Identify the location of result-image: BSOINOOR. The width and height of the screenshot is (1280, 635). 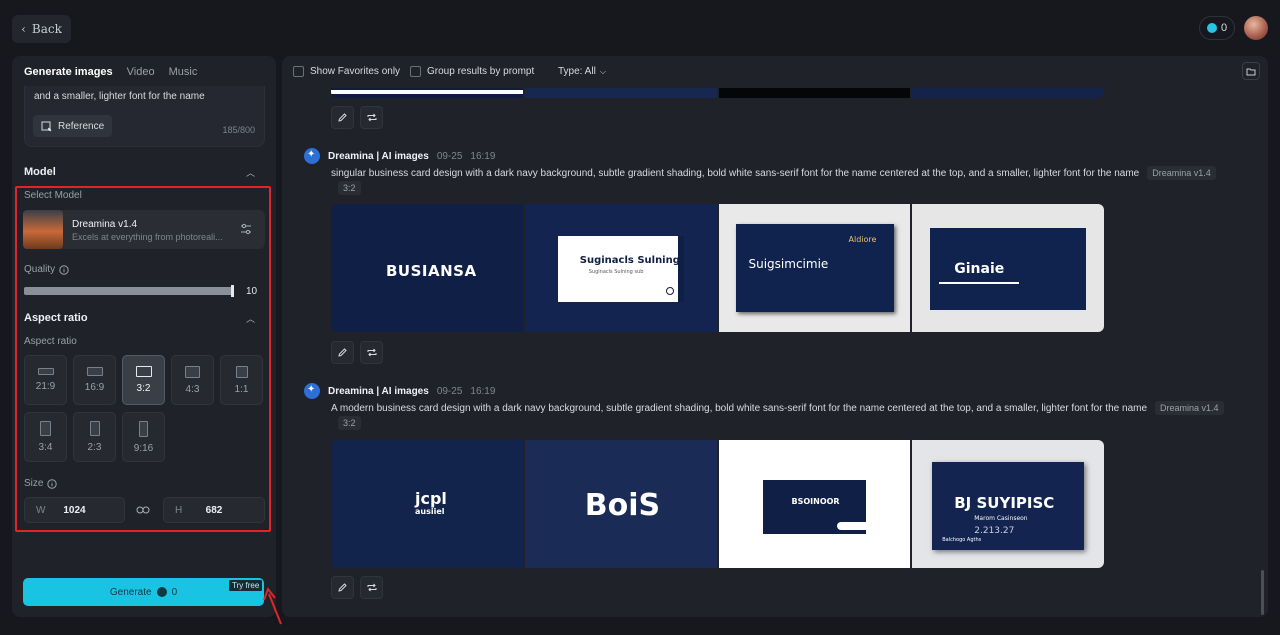
(814, 504).